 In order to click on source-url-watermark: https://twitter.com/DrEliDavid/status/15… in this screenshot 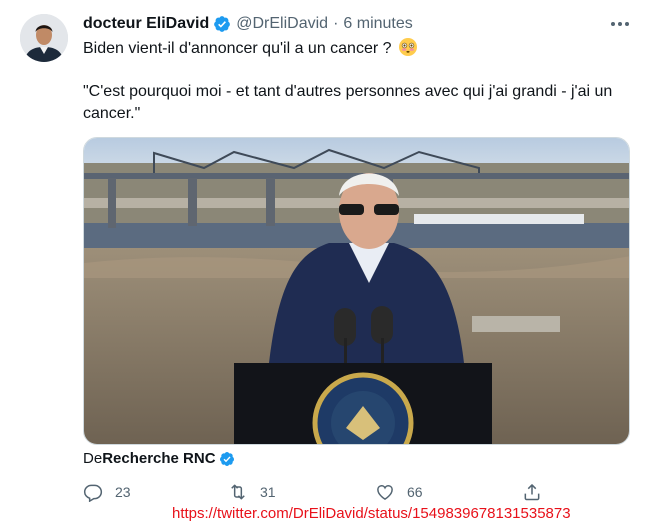, I will do `click(371, 513)`.